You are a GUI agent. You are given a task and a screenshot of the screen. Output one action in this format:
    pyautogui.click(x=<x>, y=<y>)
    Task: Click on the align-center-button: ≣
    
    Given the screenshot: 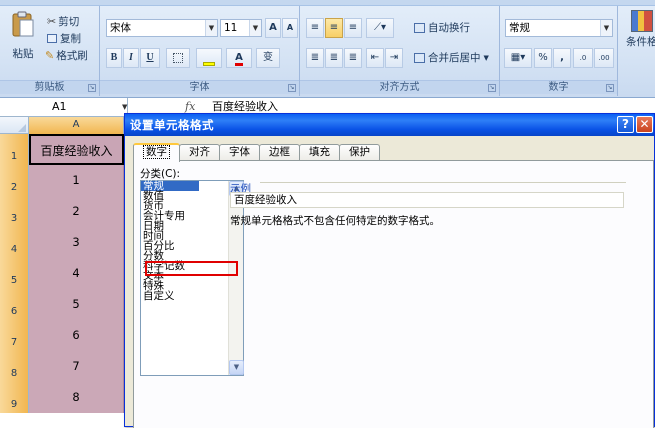 What is the action you would take?
    pyautogui.click(x=334, y=58)
    